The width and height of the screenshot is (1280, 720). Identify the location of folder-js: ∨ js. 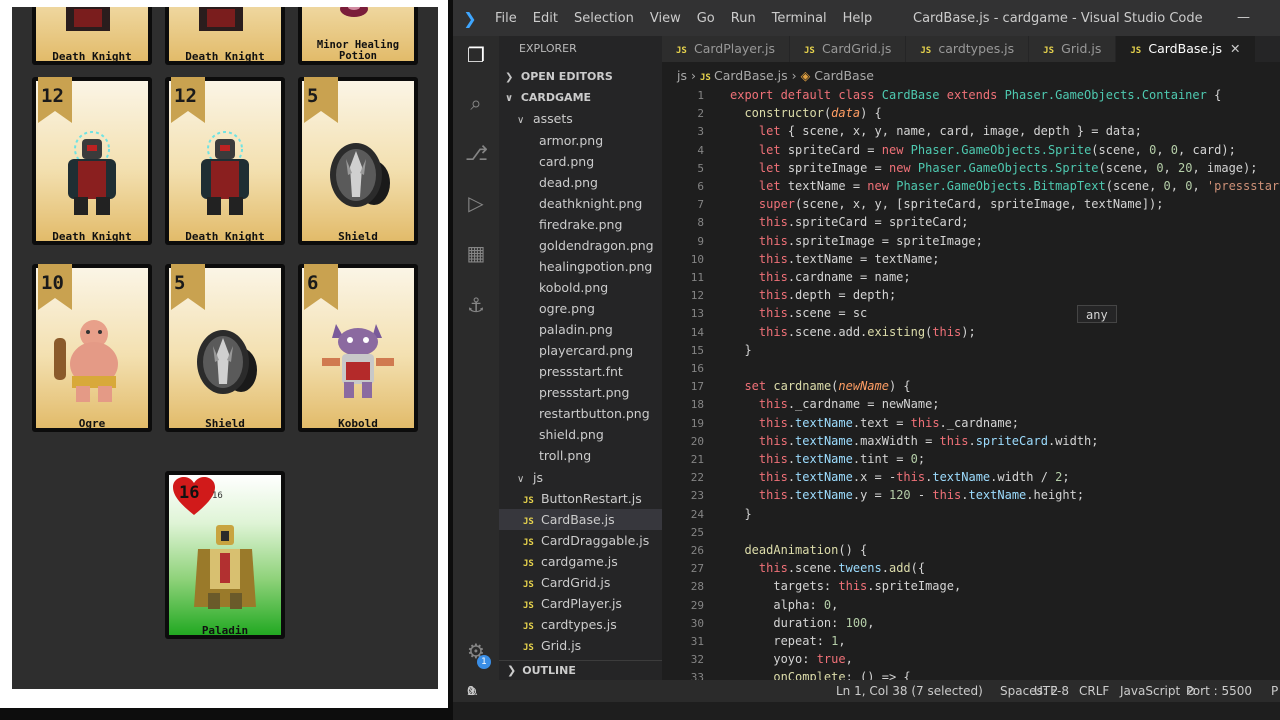
(580, 477).